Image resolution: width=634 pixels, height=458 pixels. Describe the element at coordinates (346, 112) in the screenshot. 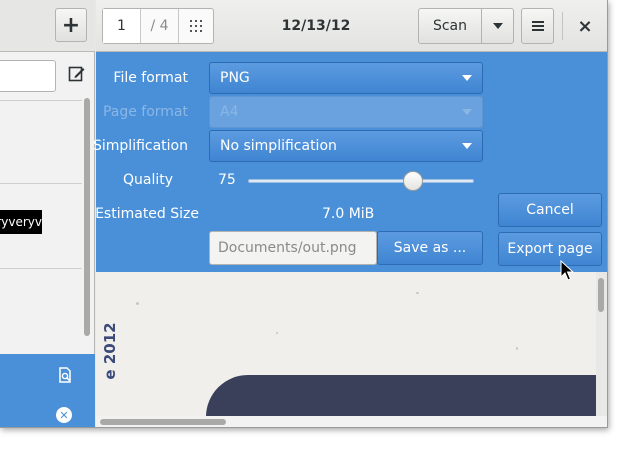

I see `page-format-select: A4` at that location.